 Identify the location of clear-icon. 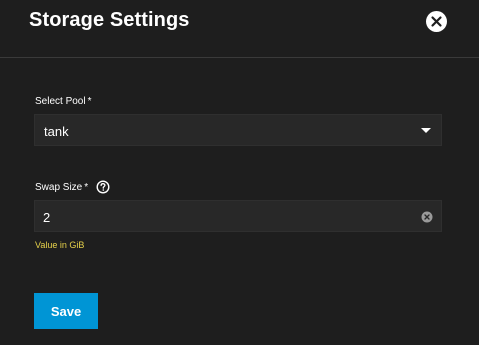
(427, 217).